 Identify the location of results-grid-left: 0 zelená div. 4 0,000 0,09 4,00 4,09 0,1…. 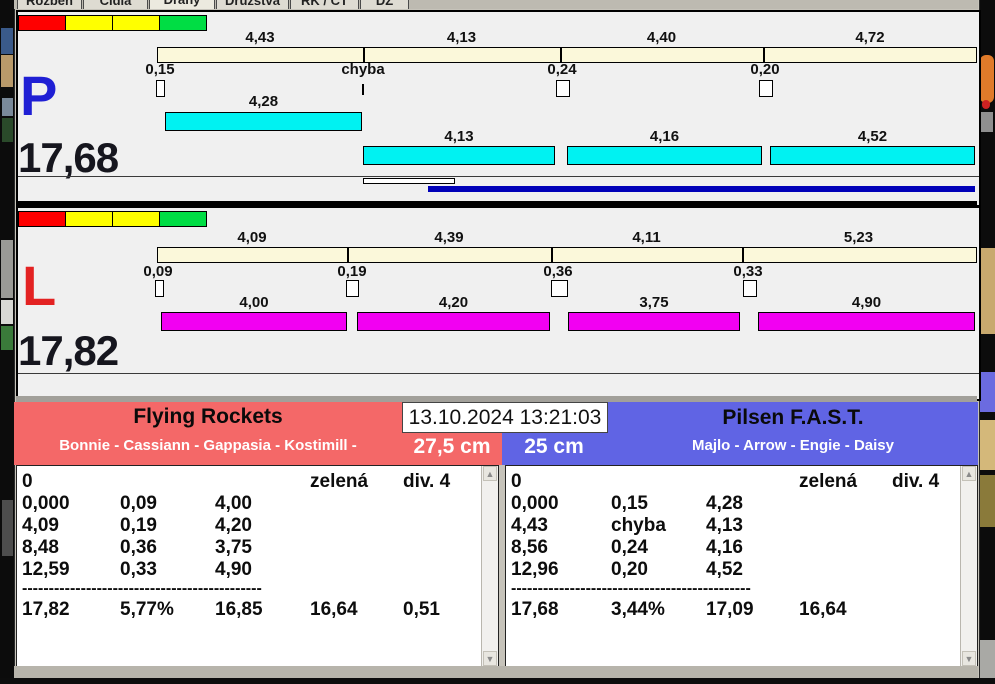
(257, 543).